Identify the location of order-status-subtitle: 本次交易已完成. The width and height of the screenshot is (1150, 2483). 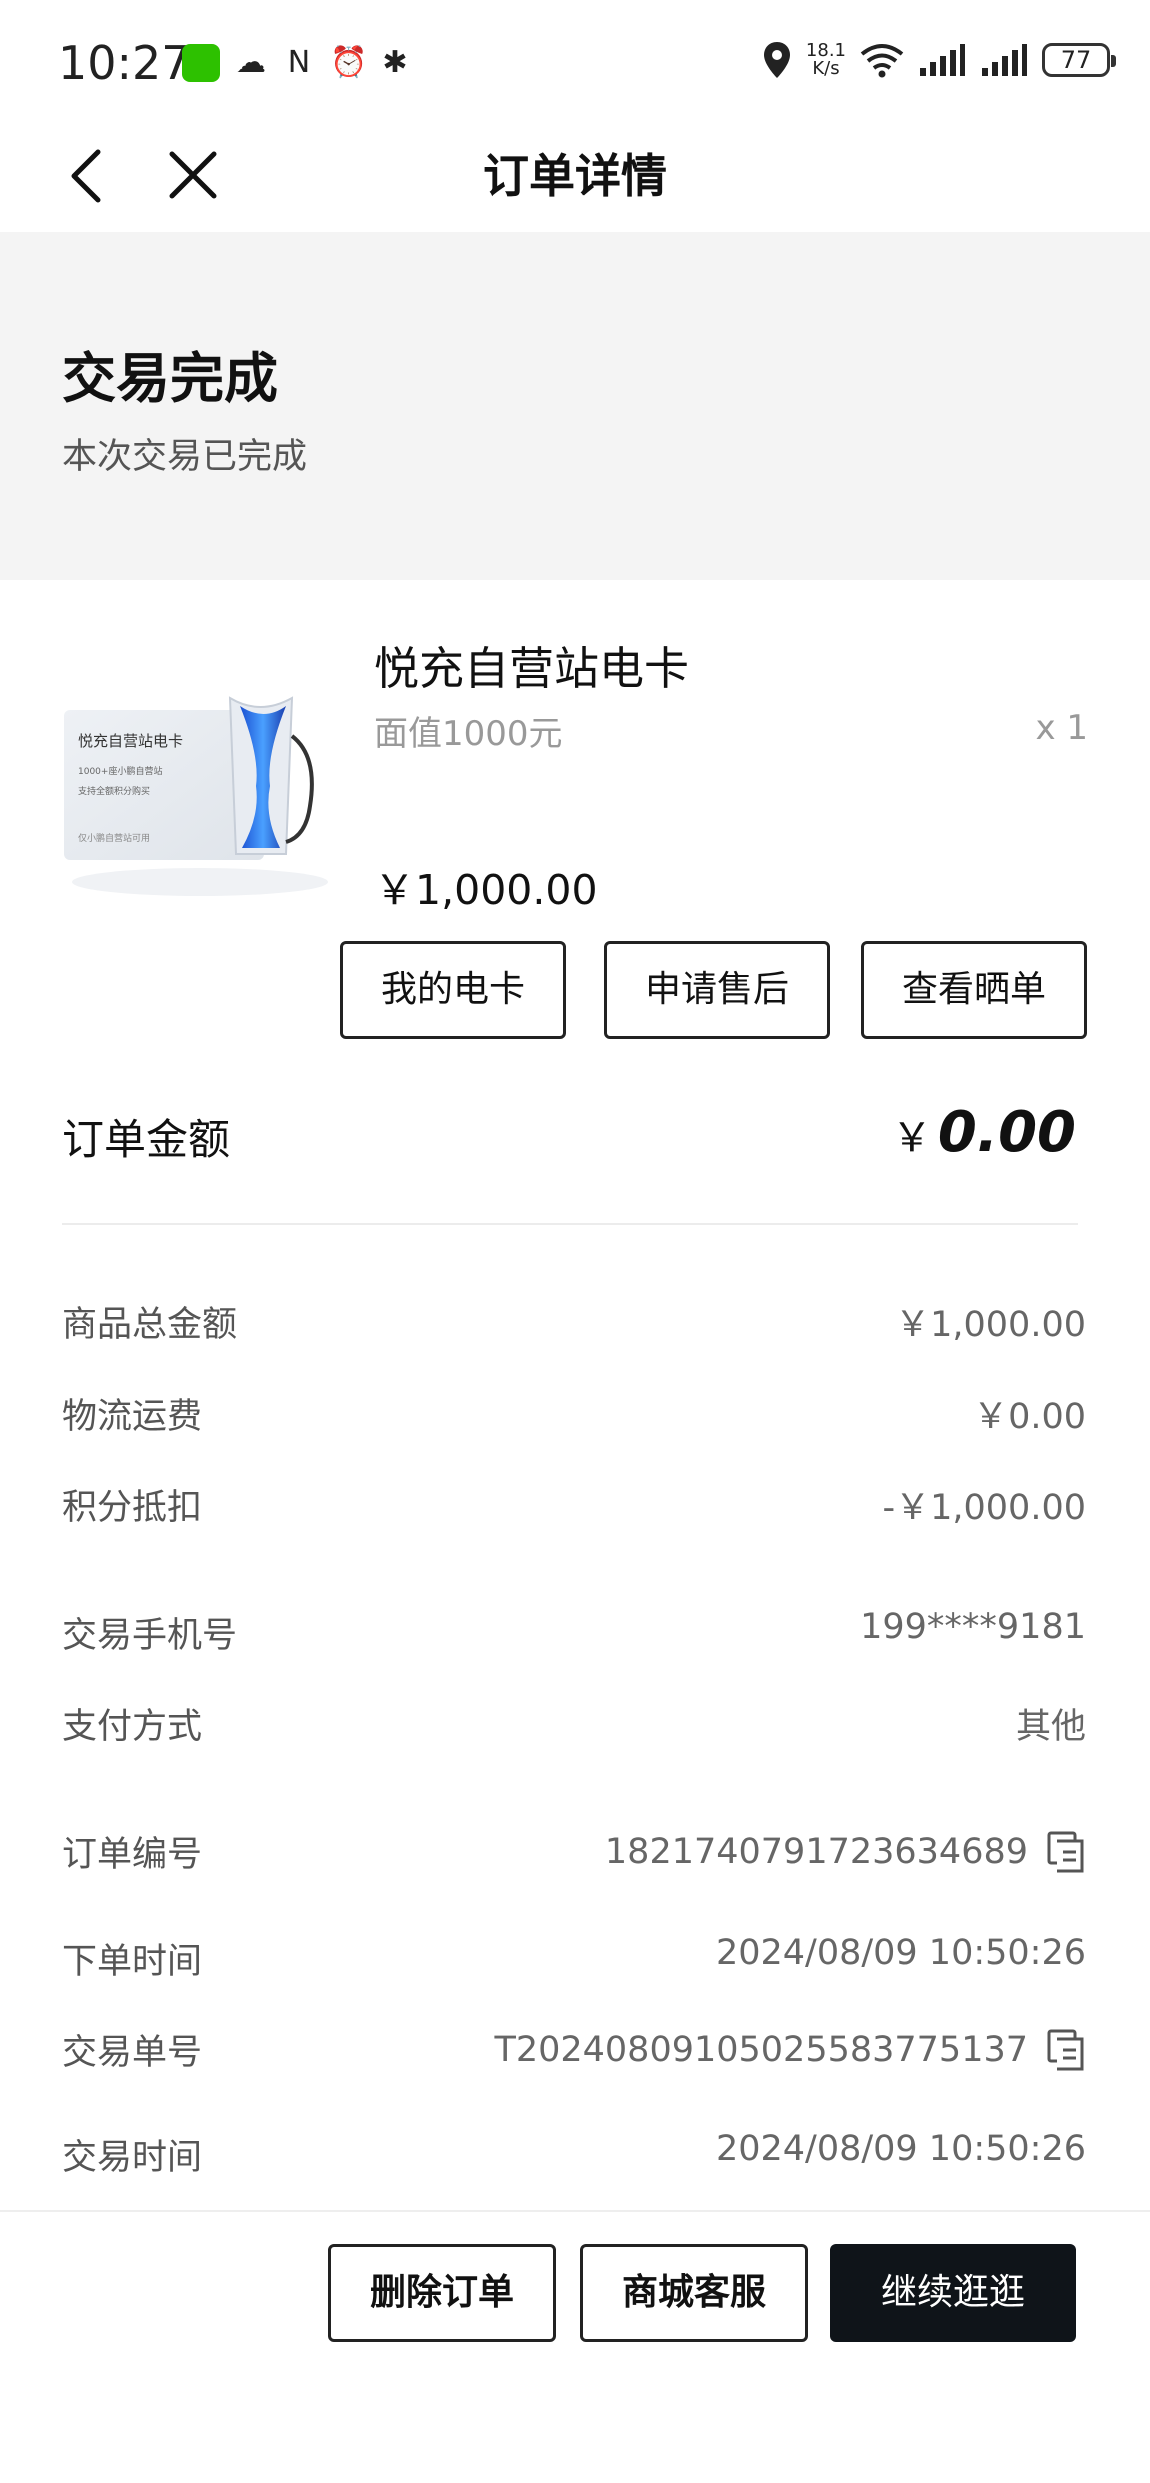
(185, 457).